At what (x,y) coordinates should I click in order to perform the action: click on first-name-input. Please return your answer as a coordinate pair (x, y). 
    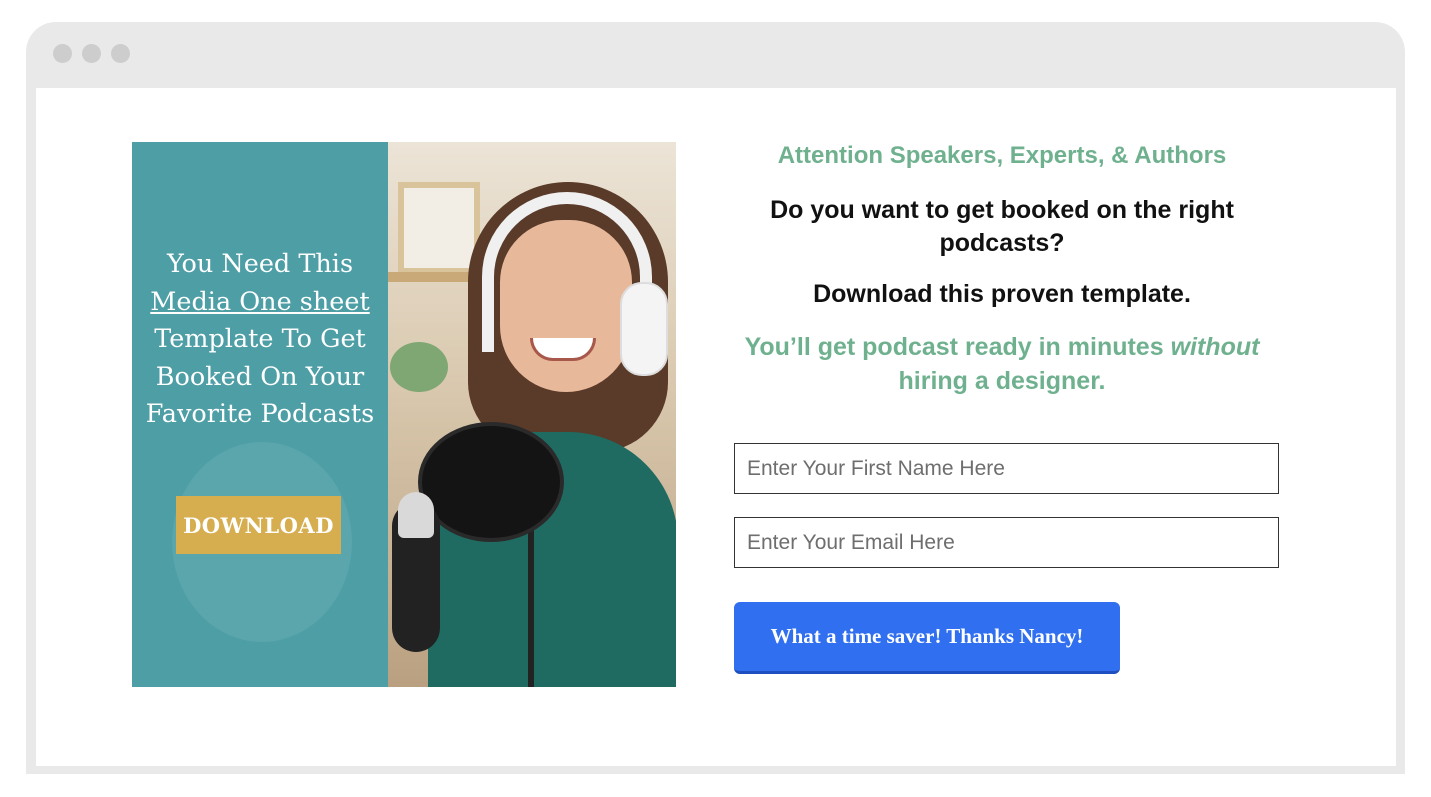
    Looking at the image, I should click on (1006, 468).